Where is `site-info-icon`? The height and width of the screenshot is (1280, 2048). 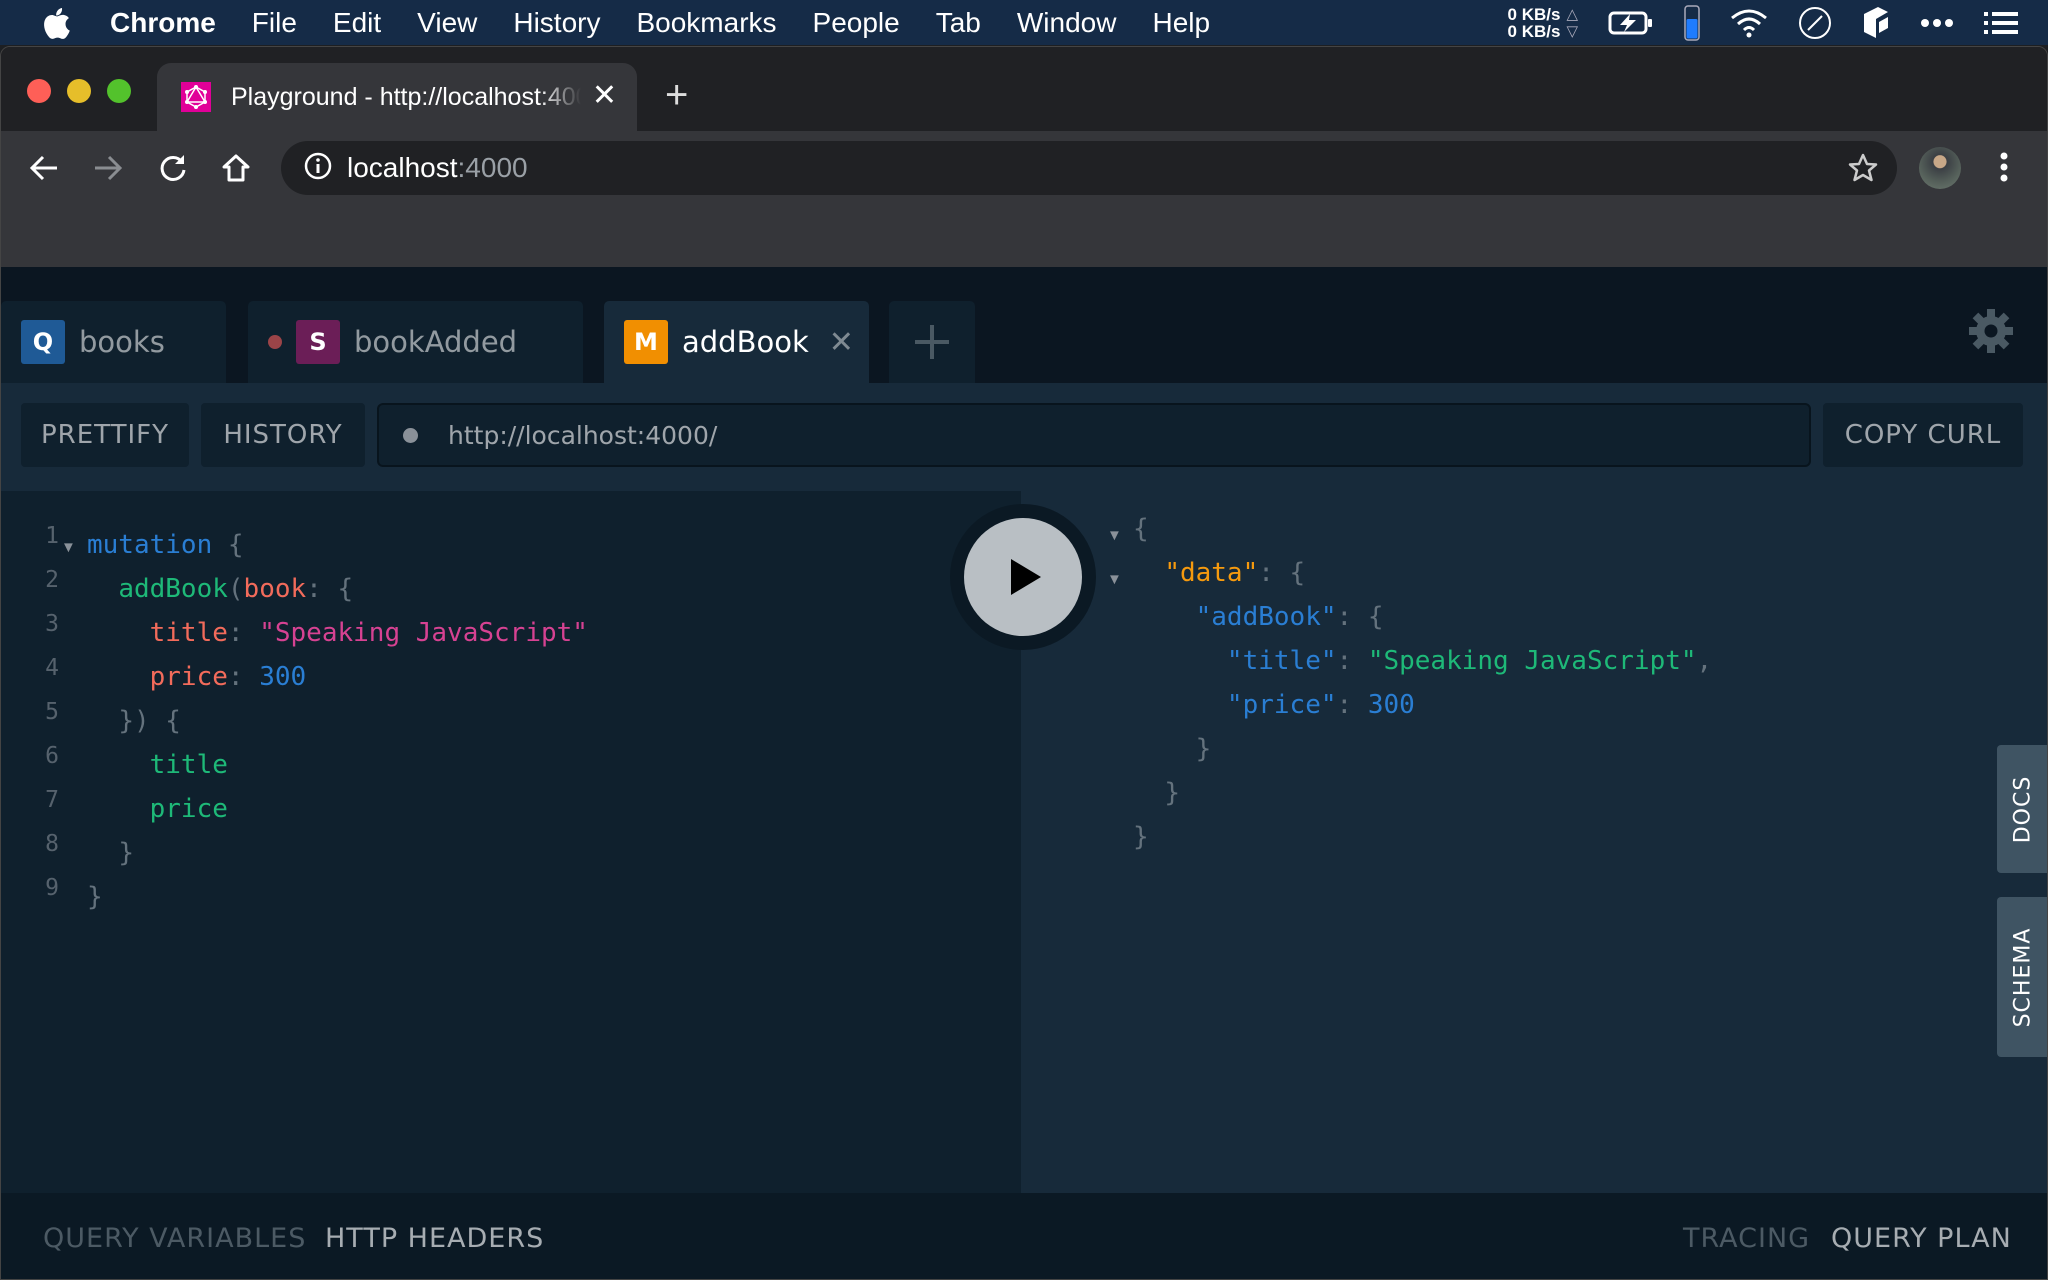 site-info-icon is located at coordinates (318, 168).